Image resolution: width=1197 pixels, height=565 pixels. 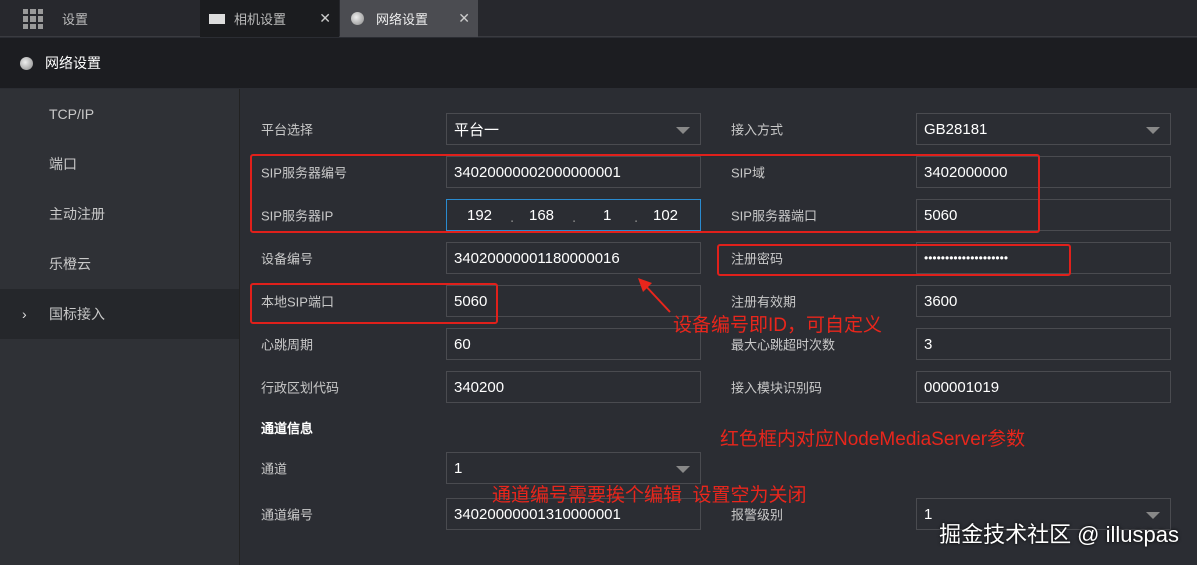 I want to click on platform-select: 平台一, so click(x=573, y=129).